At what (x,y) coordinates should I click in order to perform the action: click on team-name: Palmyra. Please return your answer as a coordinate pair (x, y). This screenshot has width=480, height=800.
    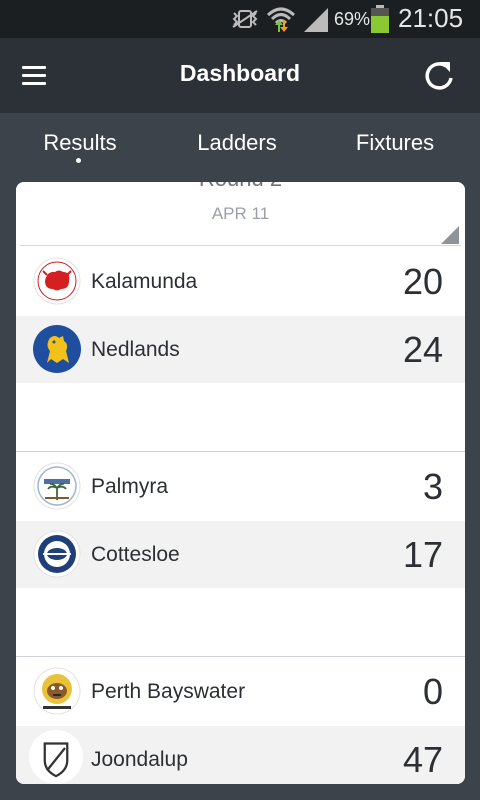
    Looking at the image, I should click on (130, 486).